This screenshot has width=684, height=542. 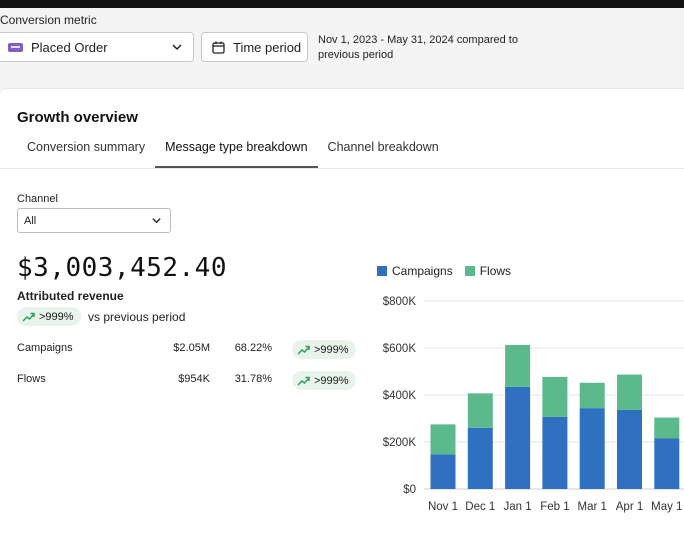 I want to click on tab-conversion-summary: Conversion summary, so click(x=86, y=153).